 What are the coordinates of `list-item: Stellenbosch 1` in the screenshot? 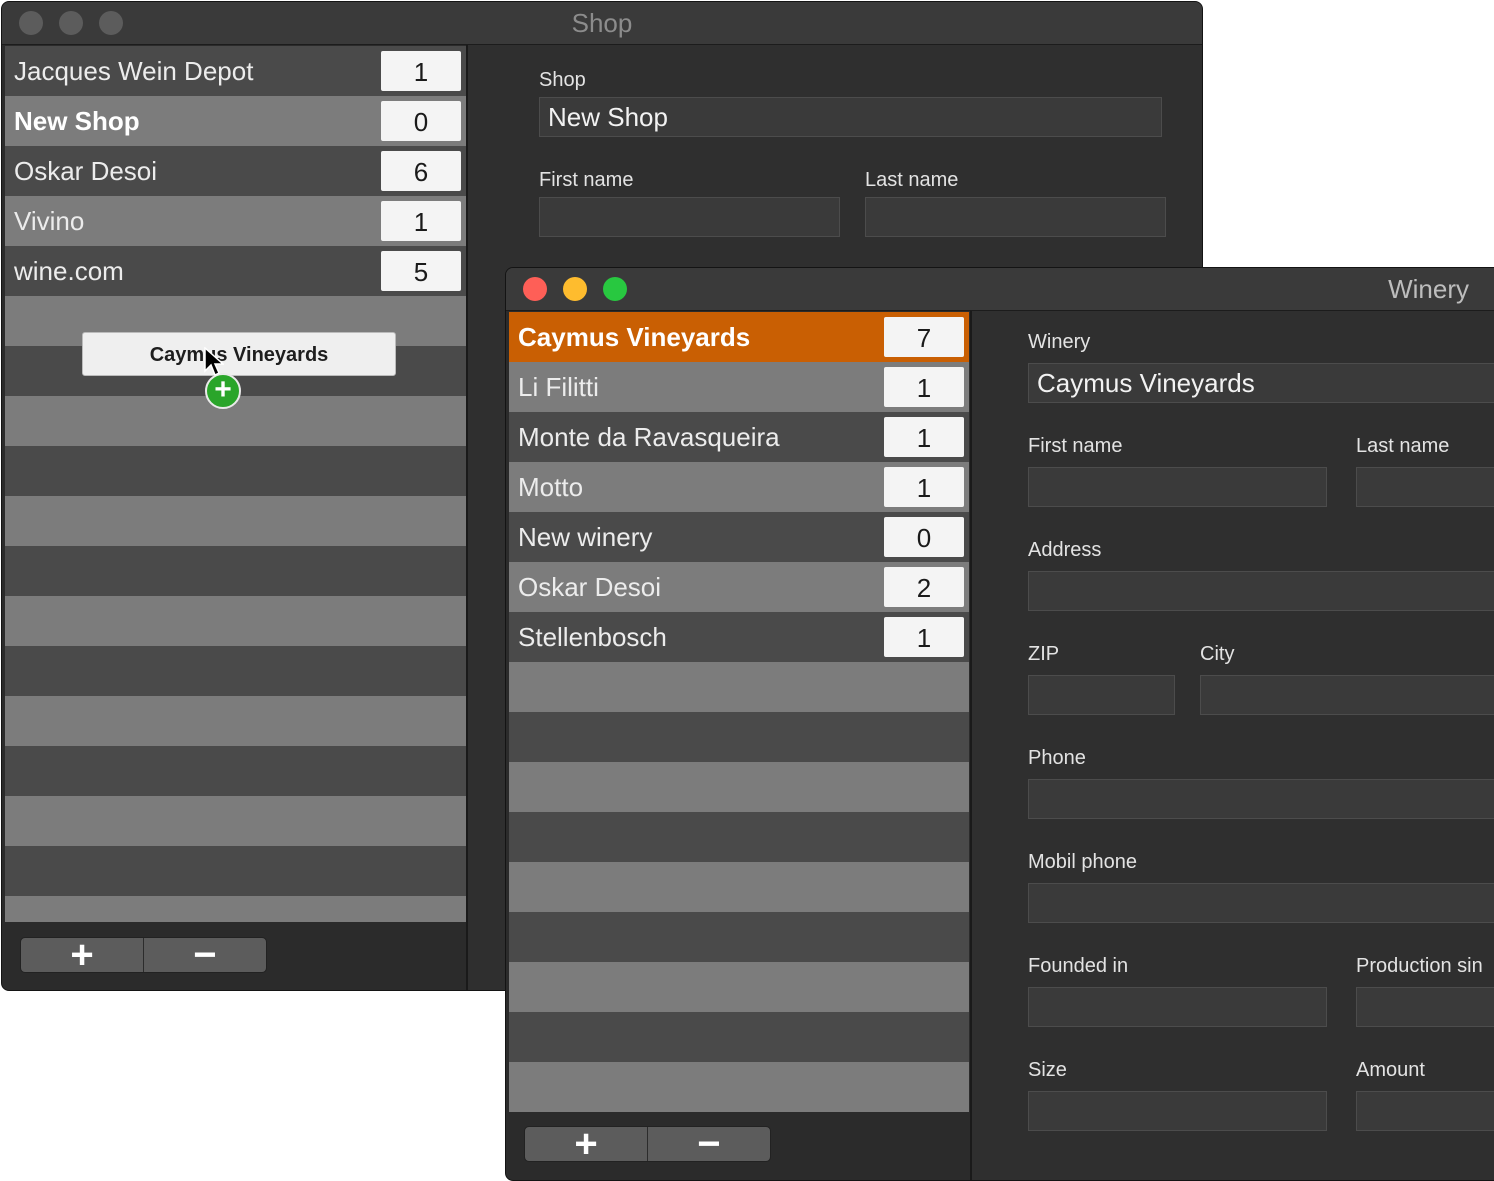 It's located at (739, 637).